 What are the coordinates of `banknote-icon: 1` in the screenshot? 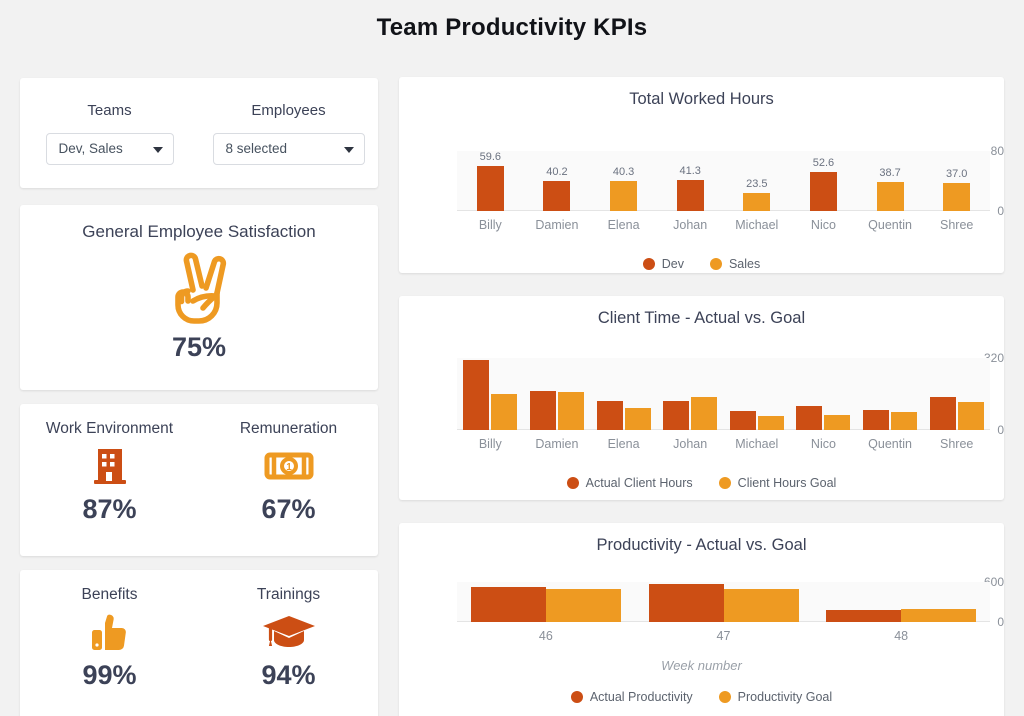 It's located at (289, 466).